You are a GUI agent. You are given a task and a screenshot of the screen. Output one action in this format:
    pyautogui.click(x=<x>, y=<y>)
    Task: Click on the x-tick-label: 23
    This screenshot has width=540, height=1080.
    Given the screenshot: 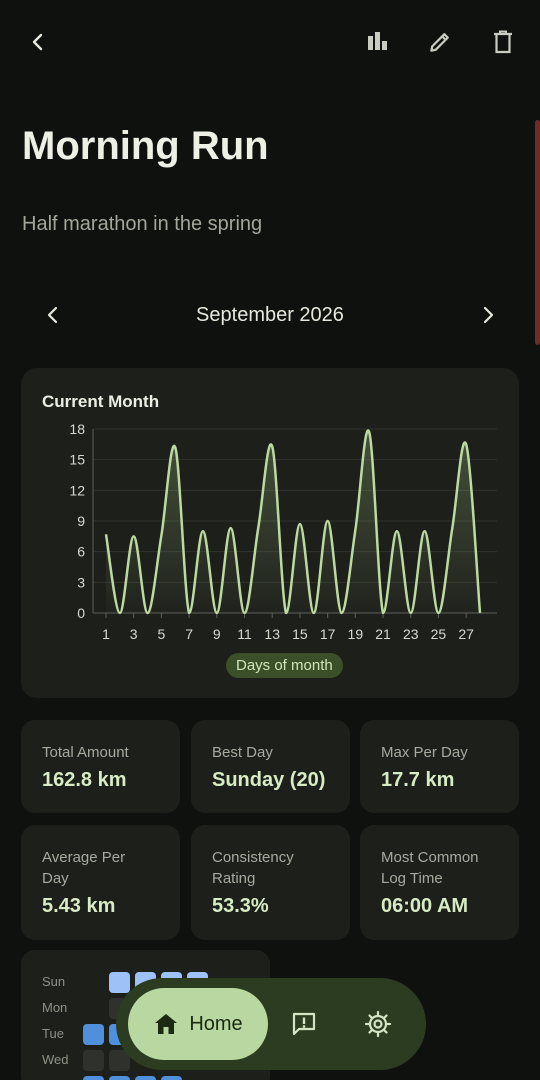 What is the action you would take?
    pyautogui.click(x=411, y=634)
    